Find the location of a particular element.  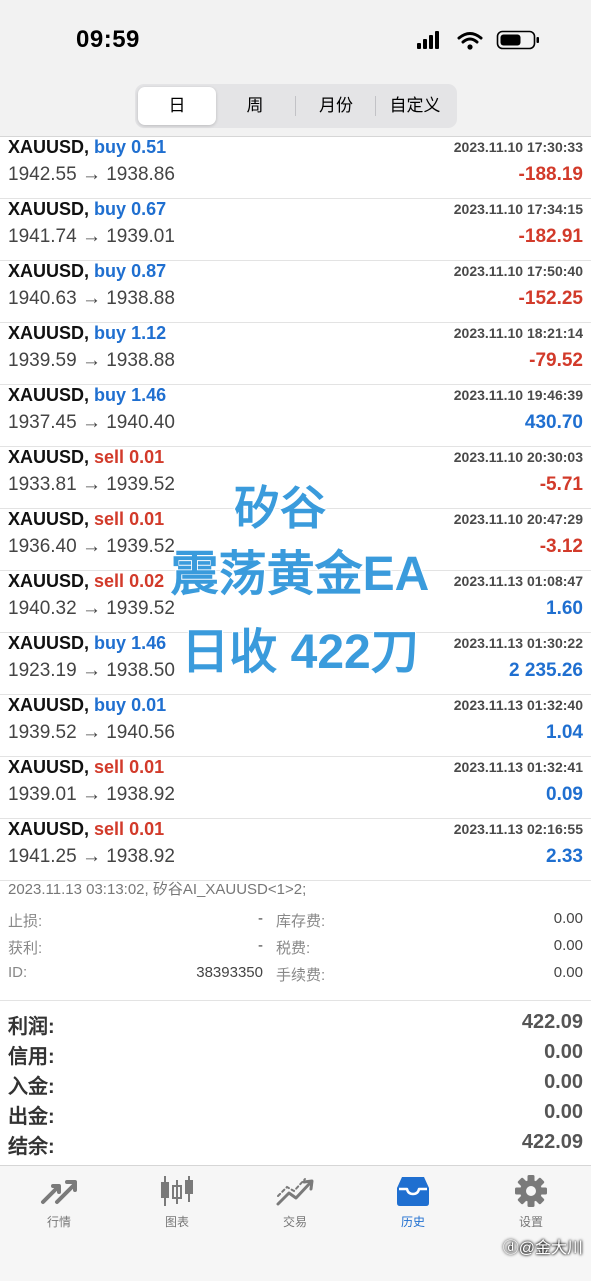

trade-trend-icon is located at coordinates (295, 1192).